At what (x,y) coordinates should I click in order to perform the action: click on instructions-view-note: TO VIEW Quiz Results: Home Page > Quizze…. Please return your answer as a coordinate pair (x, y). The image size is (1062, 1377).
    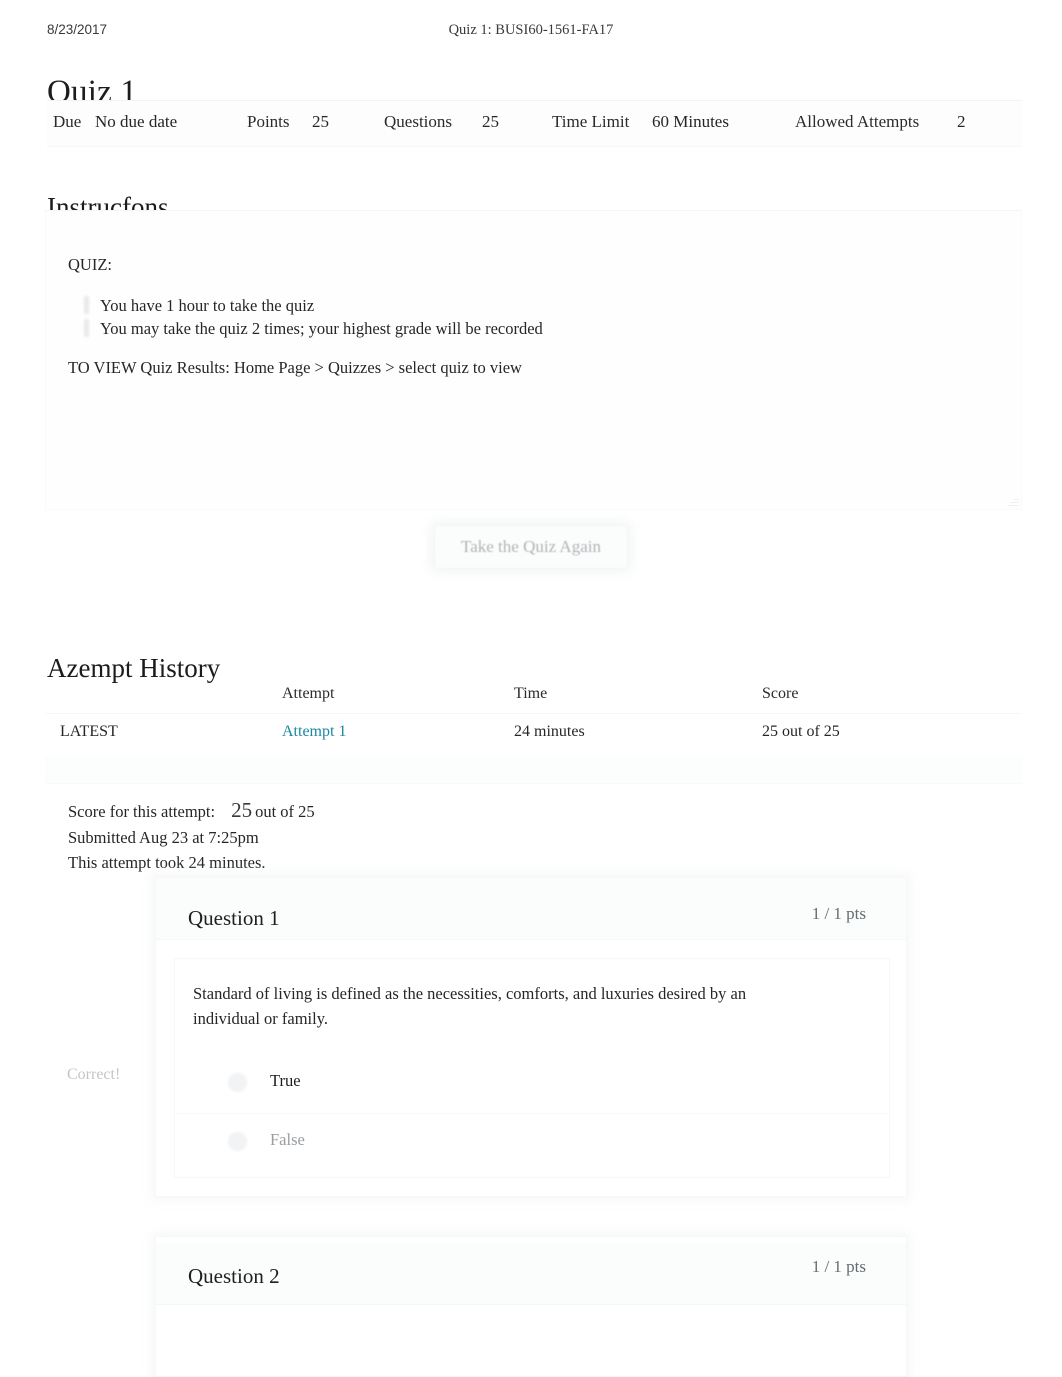
    Looking at the image, I should click on (295, 367).